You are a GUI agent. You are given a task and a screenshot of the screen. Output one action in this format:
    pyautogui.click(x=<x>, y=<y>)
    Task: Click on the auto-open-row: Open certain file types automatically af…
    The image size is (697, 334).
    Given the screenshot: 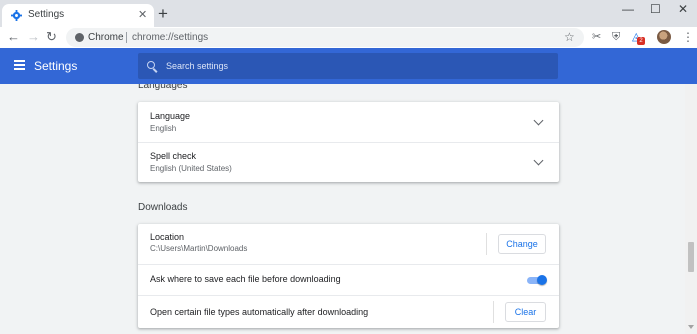 What is the action you would take?
    pyautogui.click(x=348, y=312)
    